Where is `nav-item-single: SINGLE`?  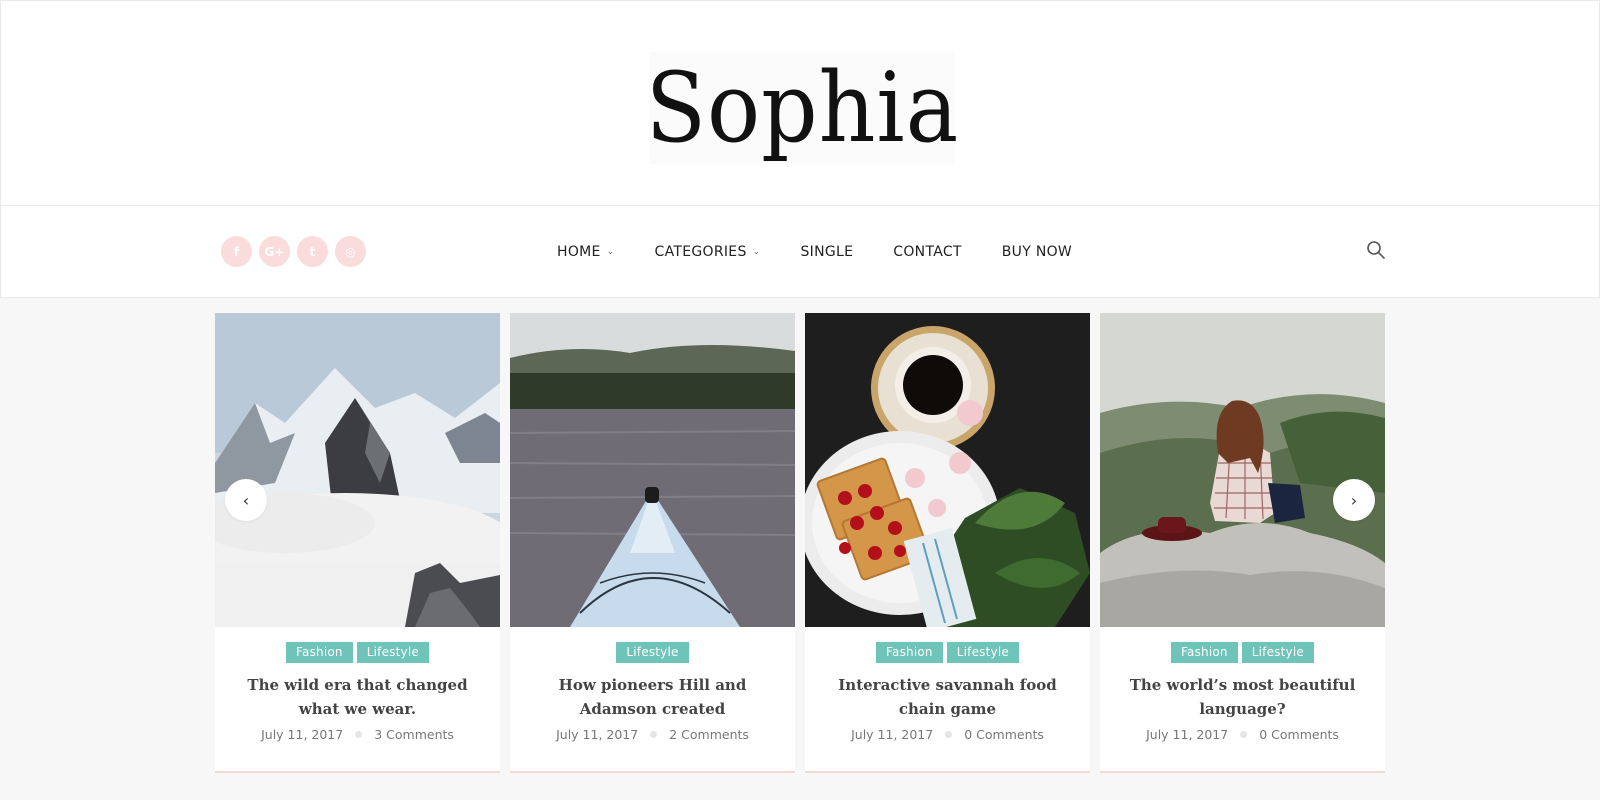
nav-item-single: SINGLE is located at coordinates (826, 252).